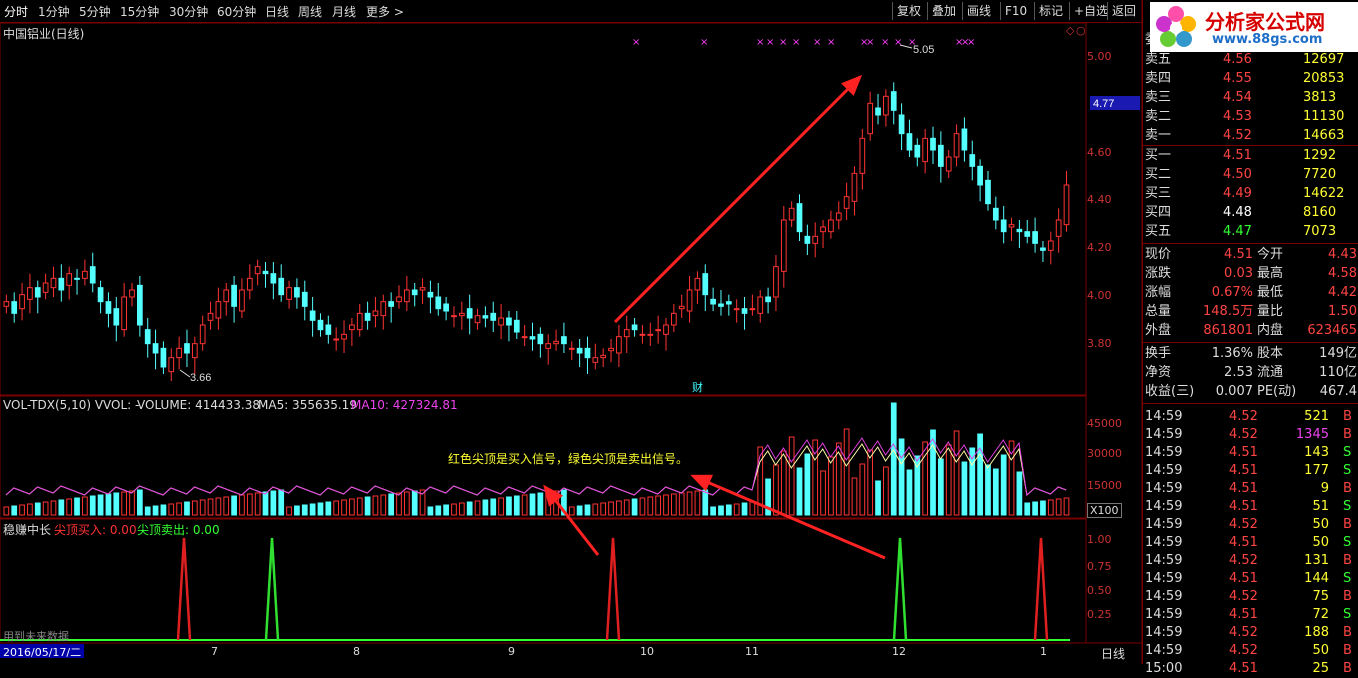  What do you see at coordinates (1070, 30) in the screenshot?
I see `diamond-icon: ◇` at bounding box center [1070, 30].